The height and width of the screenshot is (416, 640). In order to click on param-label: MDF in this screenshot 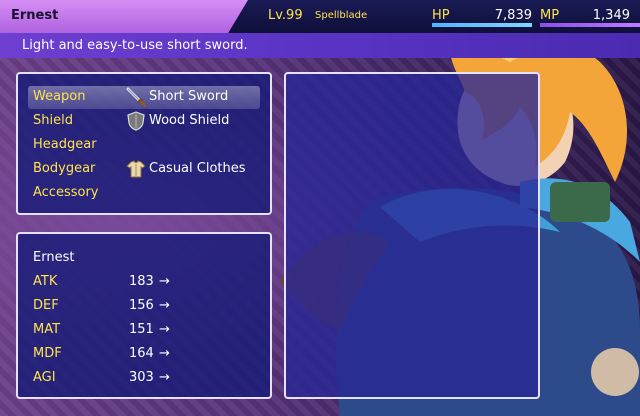, I will do `click(47, 353)`.